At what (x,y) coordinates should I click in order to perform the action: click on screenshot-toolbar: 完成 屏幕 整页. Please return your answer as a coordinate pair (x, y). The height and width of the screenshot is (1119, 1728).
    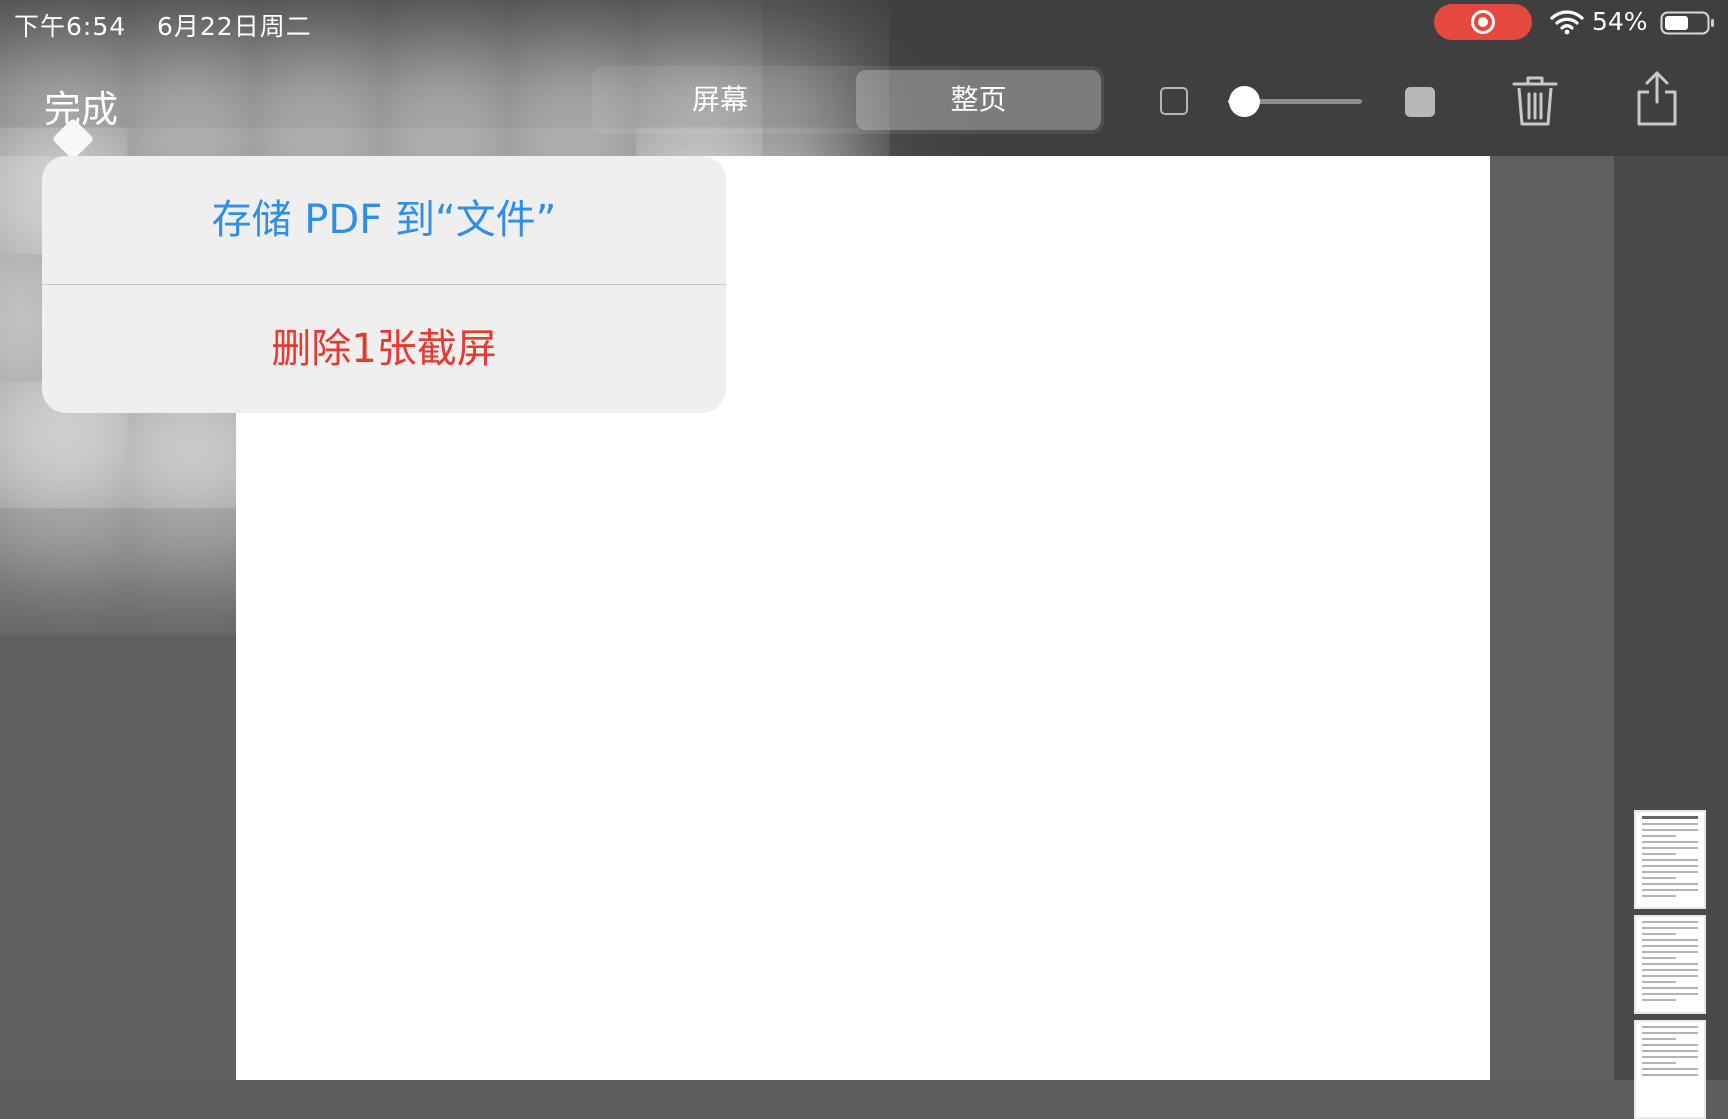
    Looking at the image, I should click on (864, 101).